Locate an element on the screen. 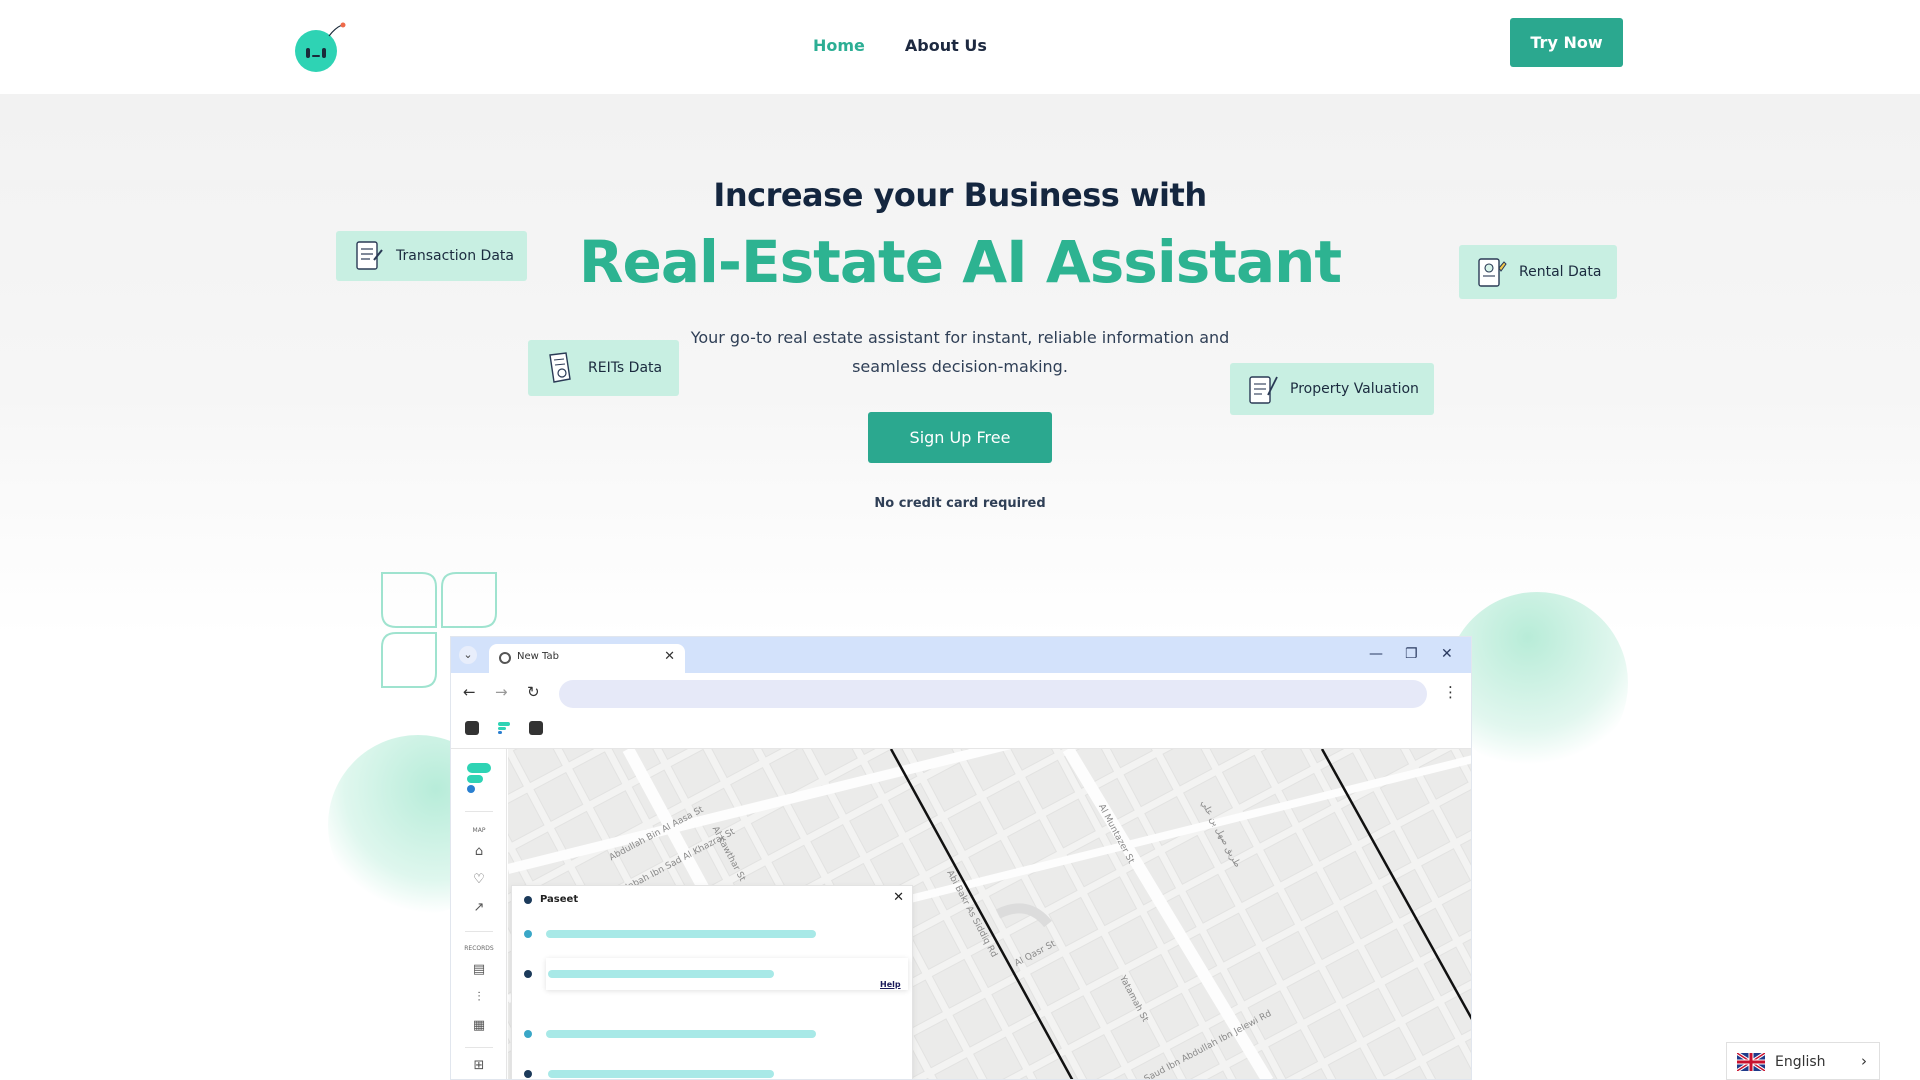  minimize-icon: — is located at coordinates (1376, 654).